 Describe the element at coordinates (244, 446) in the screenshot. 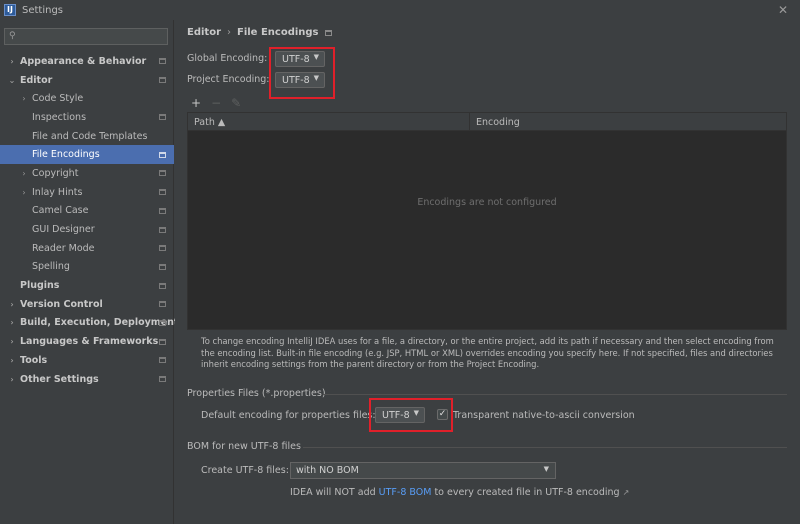

I see `bom-section-title: BOM for new UTF-8 files` at that location.